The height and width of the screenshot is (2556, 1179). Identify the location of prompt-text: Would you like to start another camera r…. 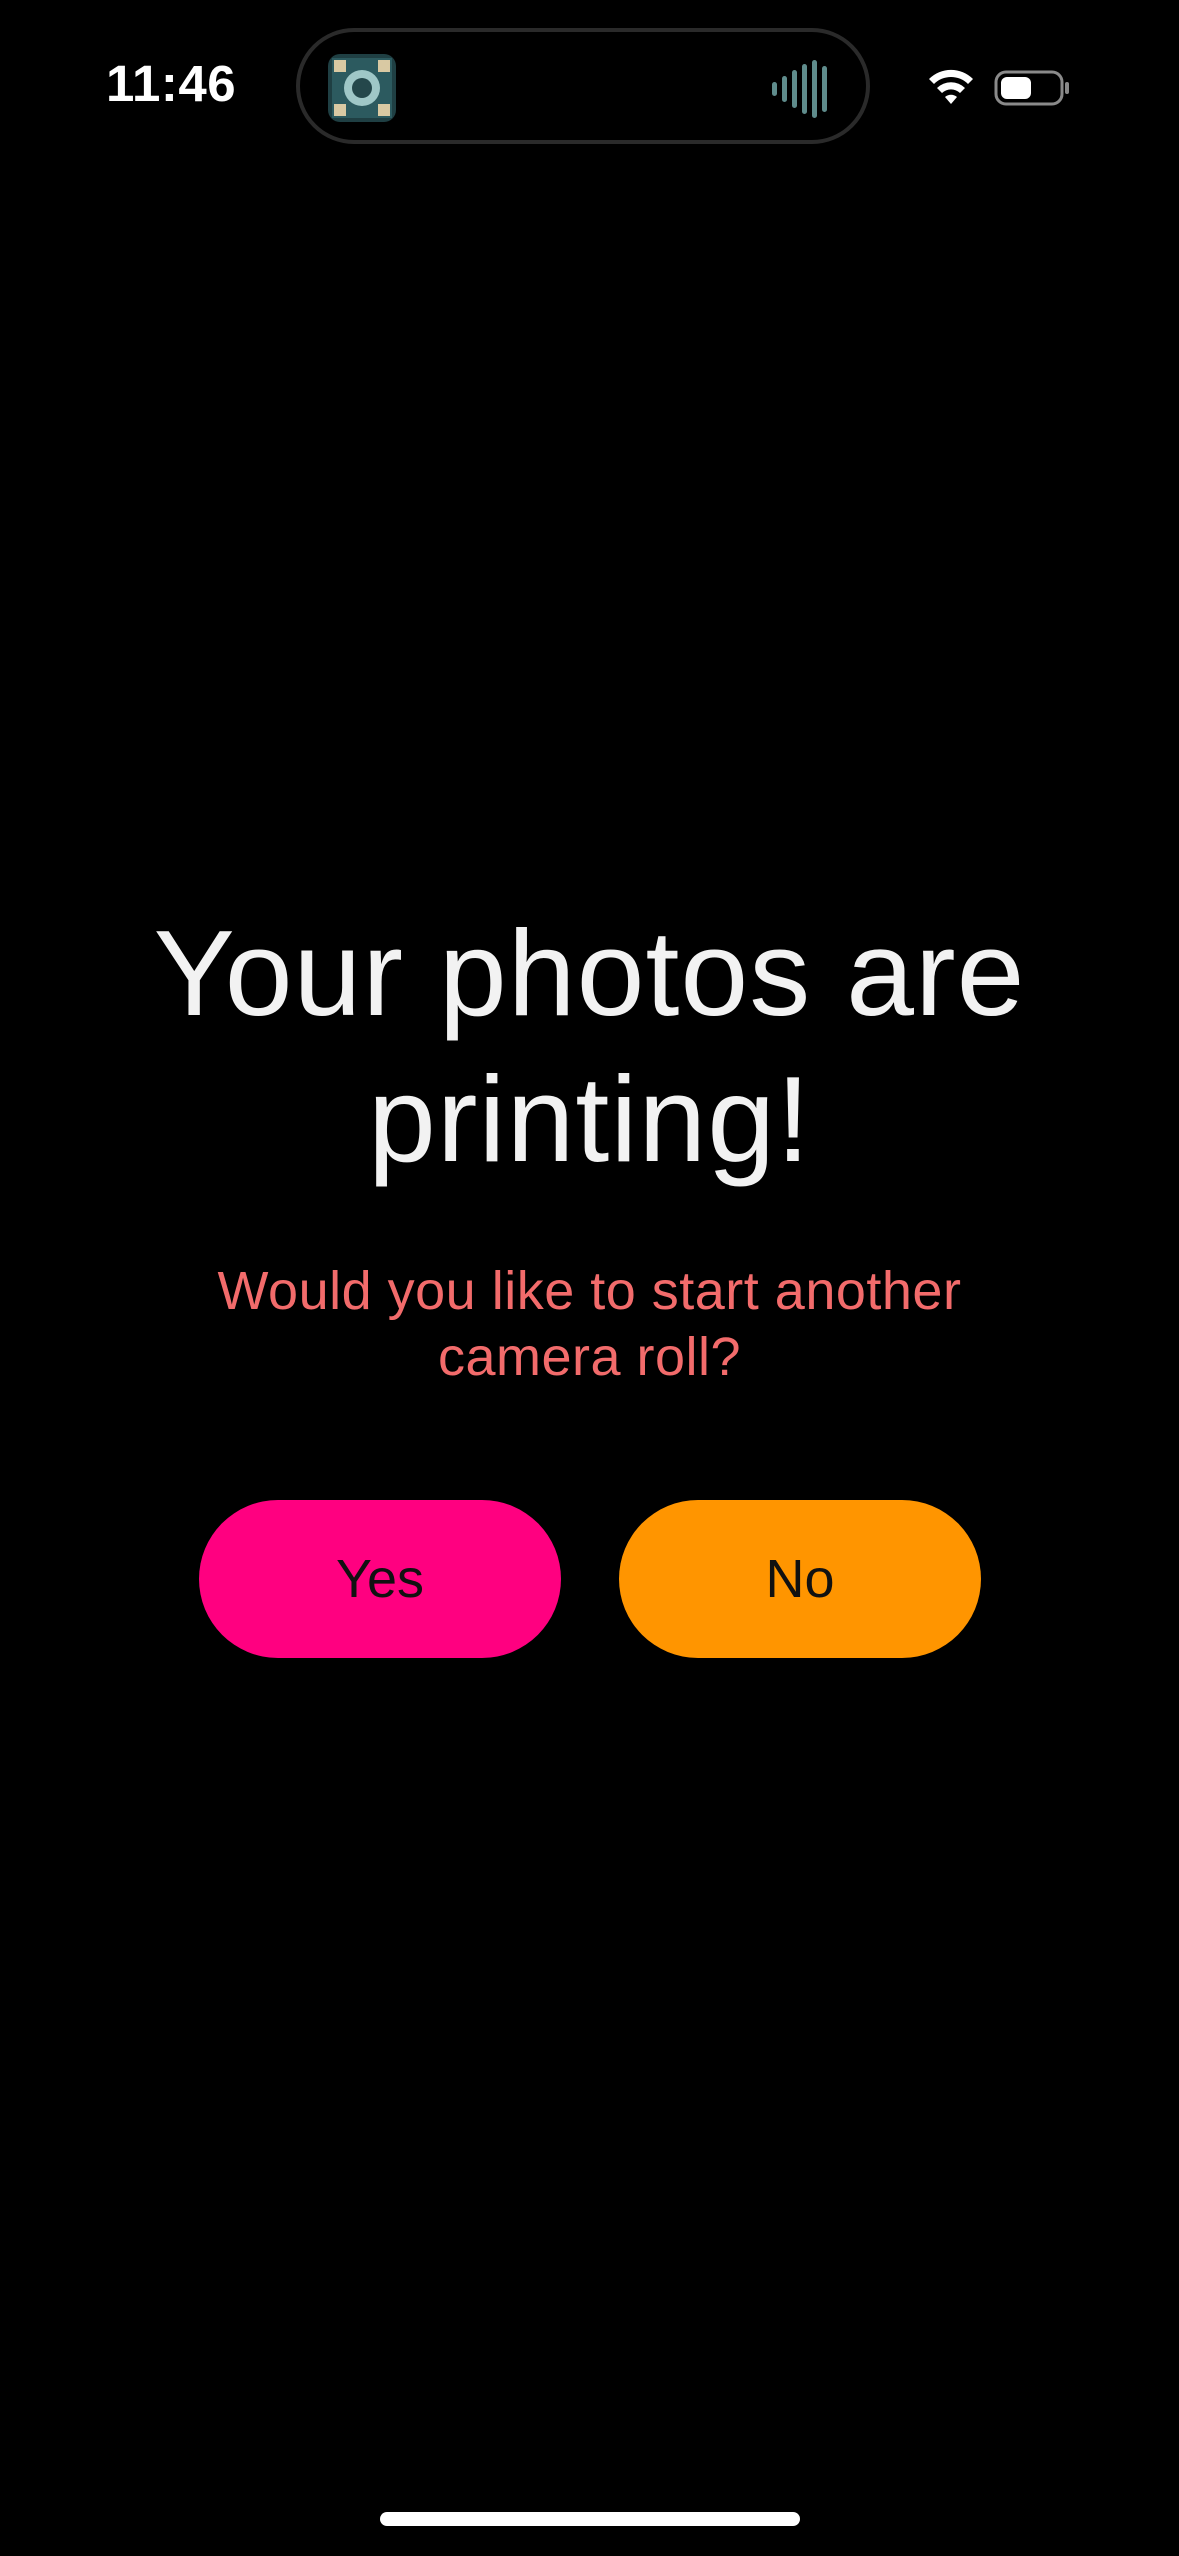
(589, 1324).